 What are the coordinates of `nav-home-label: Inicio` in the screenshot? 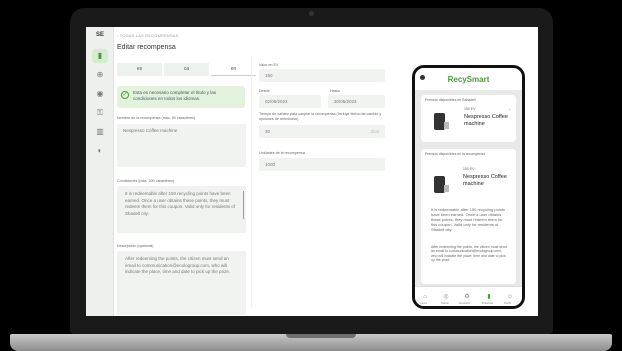 It's located at (424, 303).